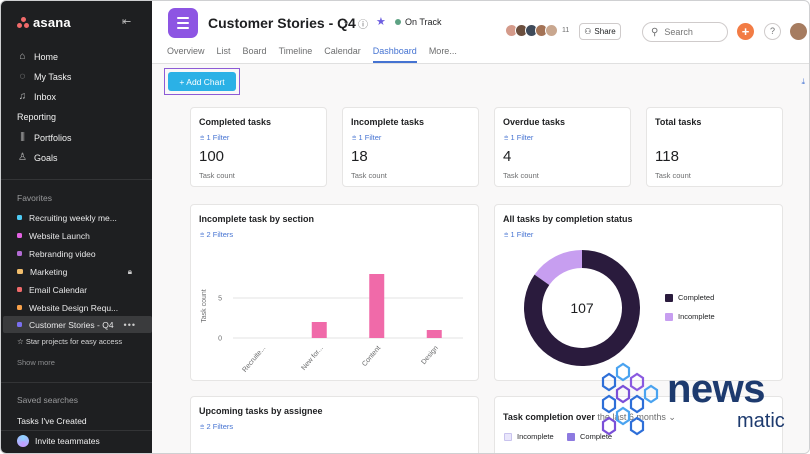  Describe the element at coordinates (36, 117) in the screenshot. I see `sidebar-section-reporting: Reporting` at that location.